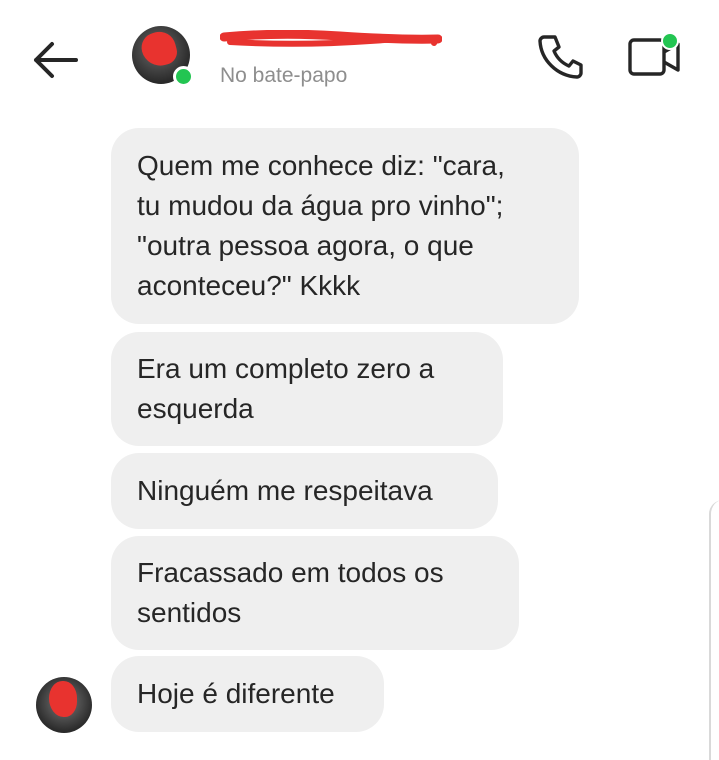 The height and width of the screenshot is (760, 719). I want to click on edge-panel-handle, so click(714, 630).